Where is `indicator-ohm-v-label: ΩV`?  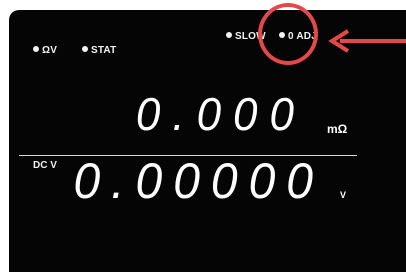 indicator-ohm-v-label: ΩV is located at coordinates (50, 50).